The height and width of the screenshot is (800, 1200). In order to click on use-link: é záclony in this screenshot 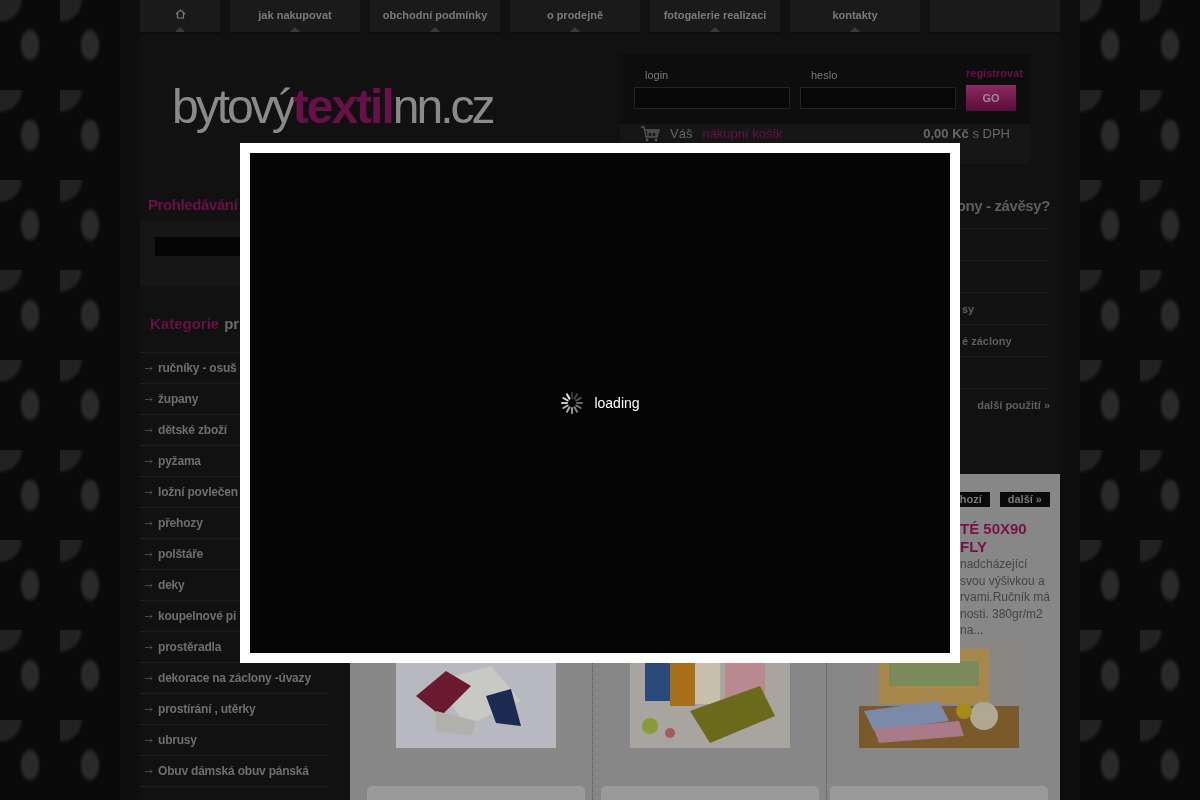, I will do `click(987, 340)`.